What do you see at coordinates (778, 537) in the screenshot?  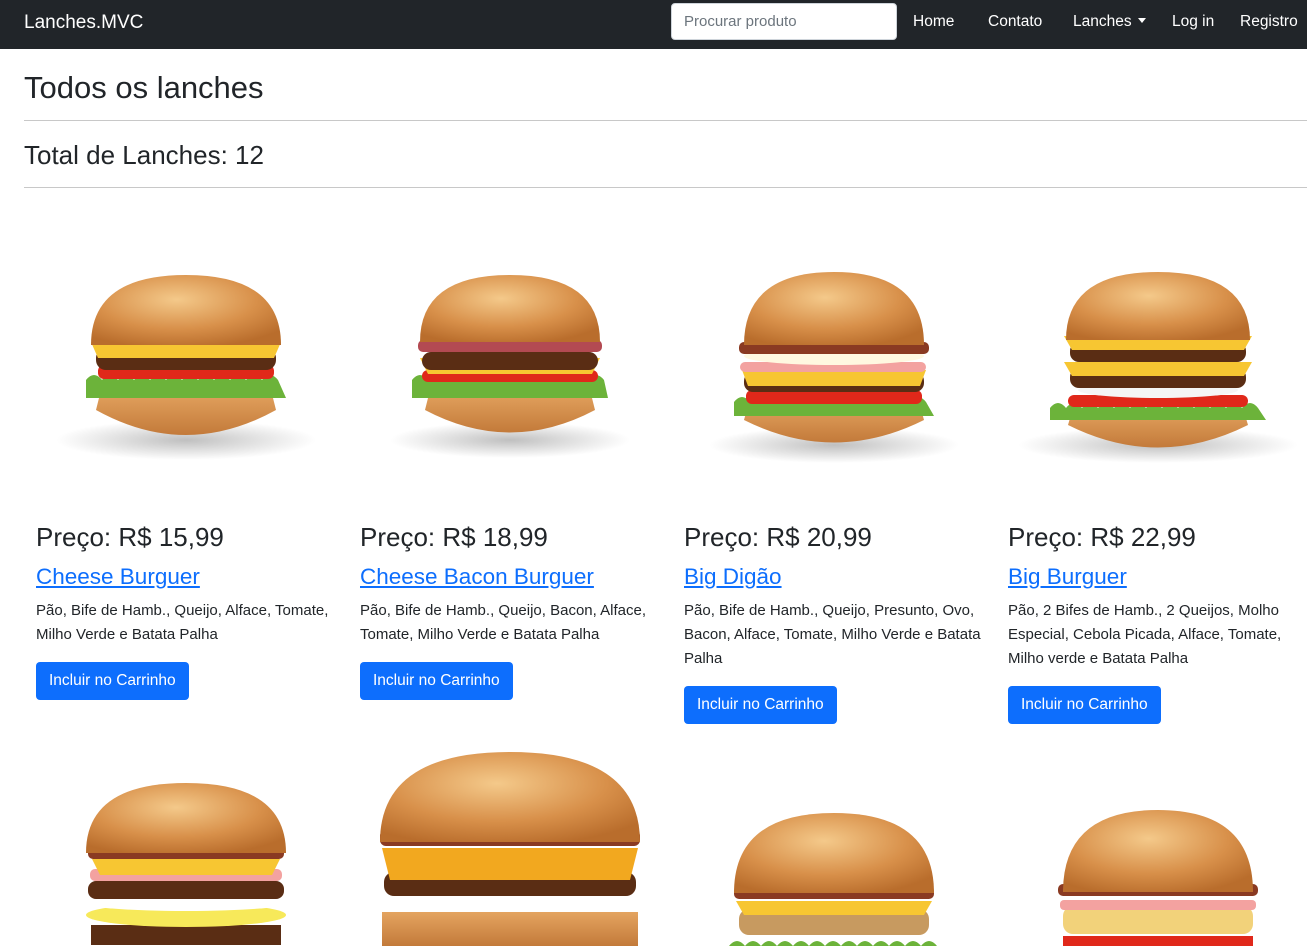 I see `product-price: Preço: R$ 20,99` at bounding box center [778, 537].